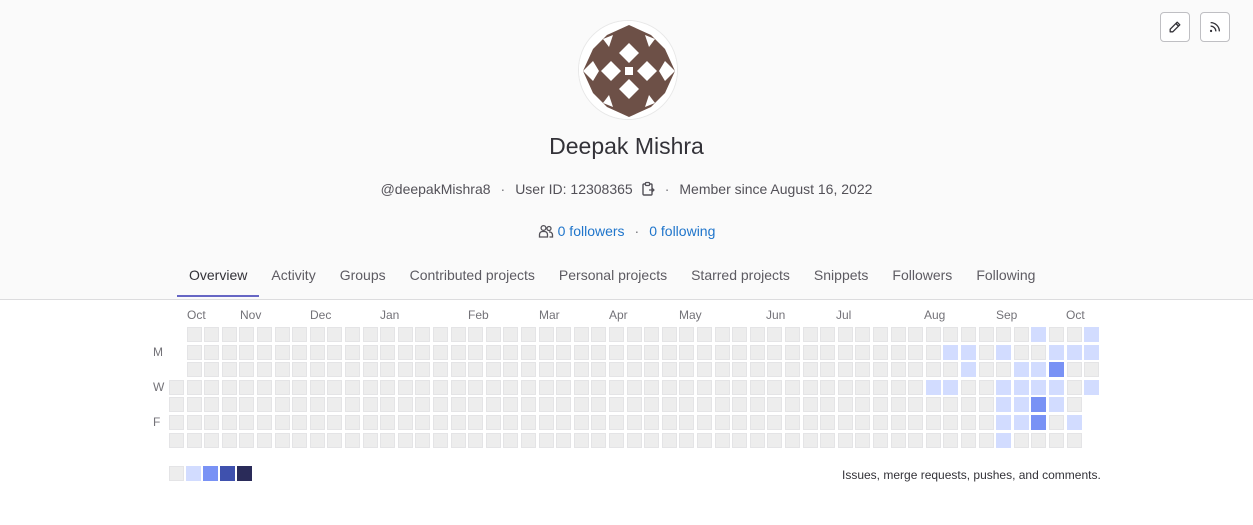 Image resolution: width=1253 pixels, height=525 pixels. Describe the element at coordinates (363, 277) in the screenshot. I see `tab-groups: Groups` at that location.